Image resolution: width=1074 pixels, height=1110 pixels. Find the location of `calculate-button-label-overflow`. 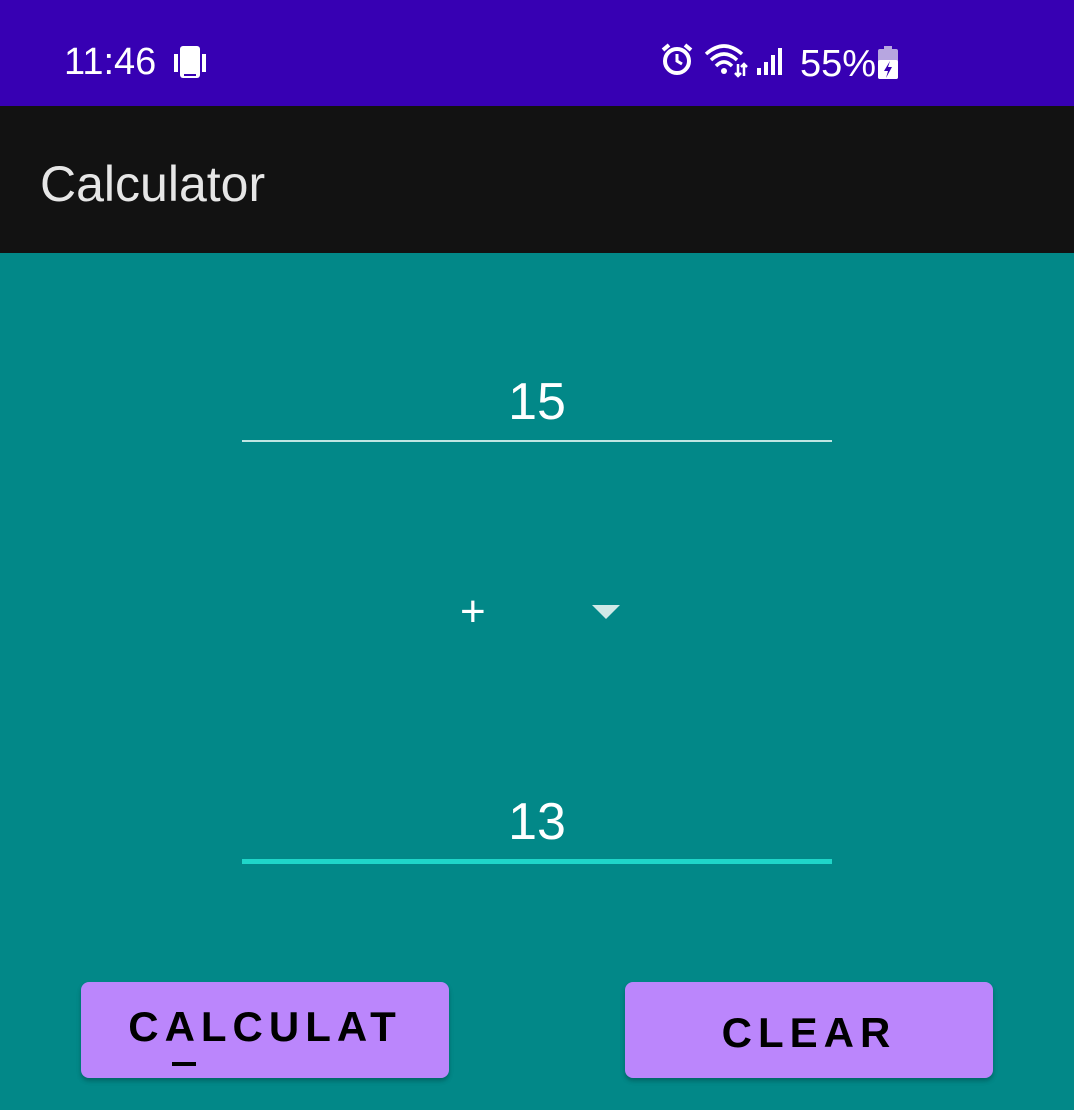

calculate-button-label-overflow is located at coordinates (184, 1064).